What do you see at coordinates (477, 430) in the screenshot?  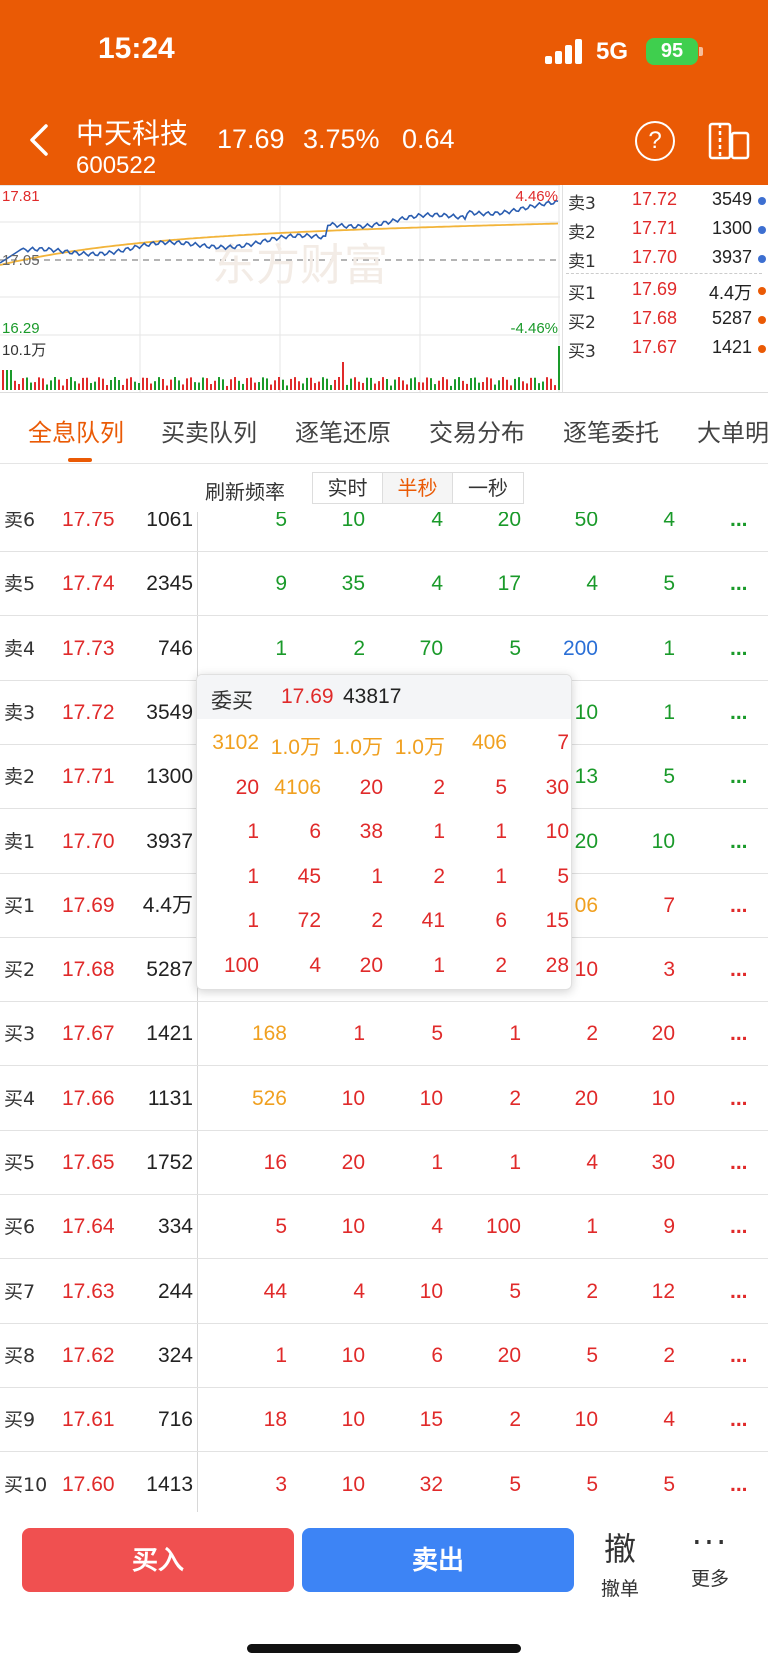 I see `tab-4: 交易分布` at bounding box center [477, 430].